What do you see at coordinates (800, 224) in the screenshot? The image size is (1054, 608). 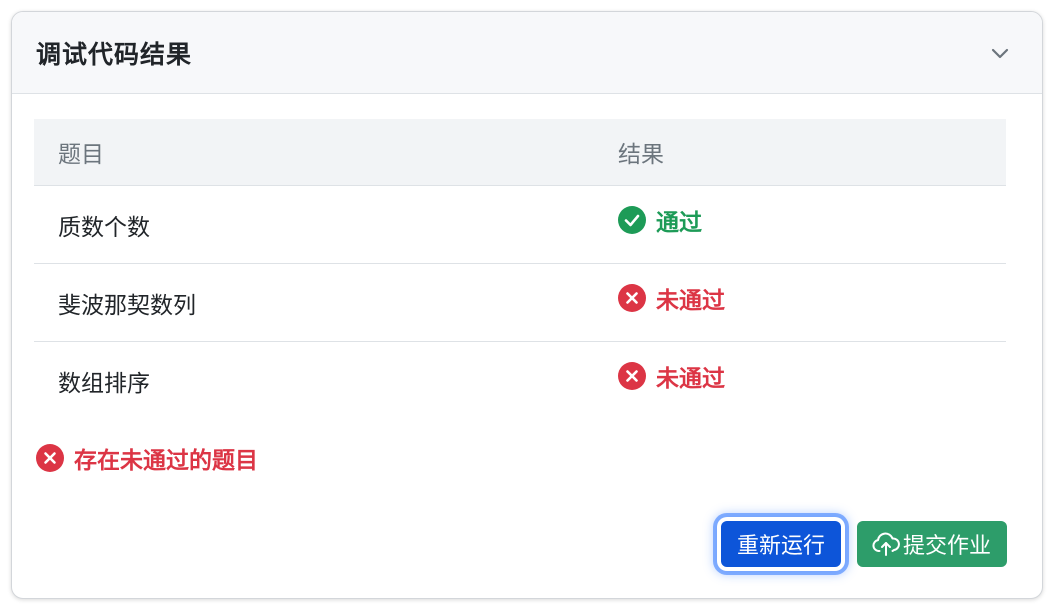 I see `result-cell: 通过` at bounding box center [800, 224].